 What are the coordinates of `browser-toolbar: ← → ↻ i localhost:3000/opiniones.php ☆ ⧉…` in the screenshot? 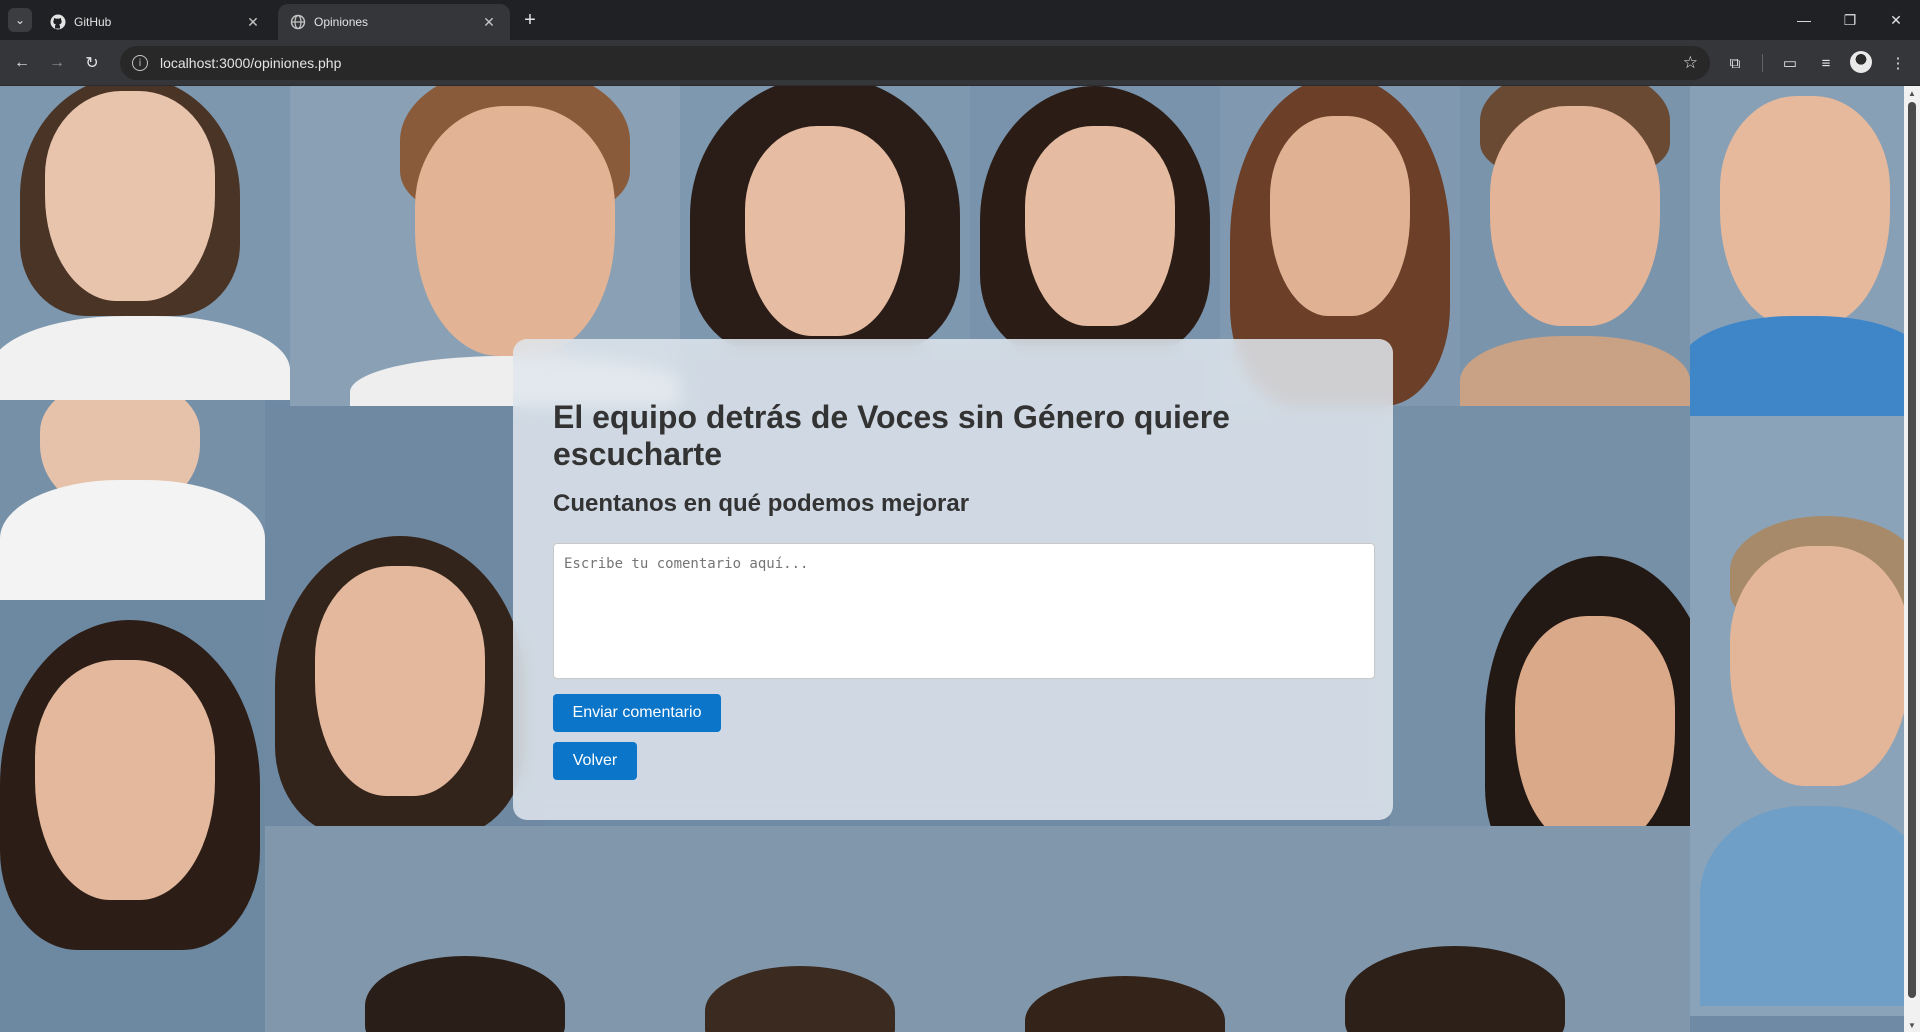 It's located at (960, 63).